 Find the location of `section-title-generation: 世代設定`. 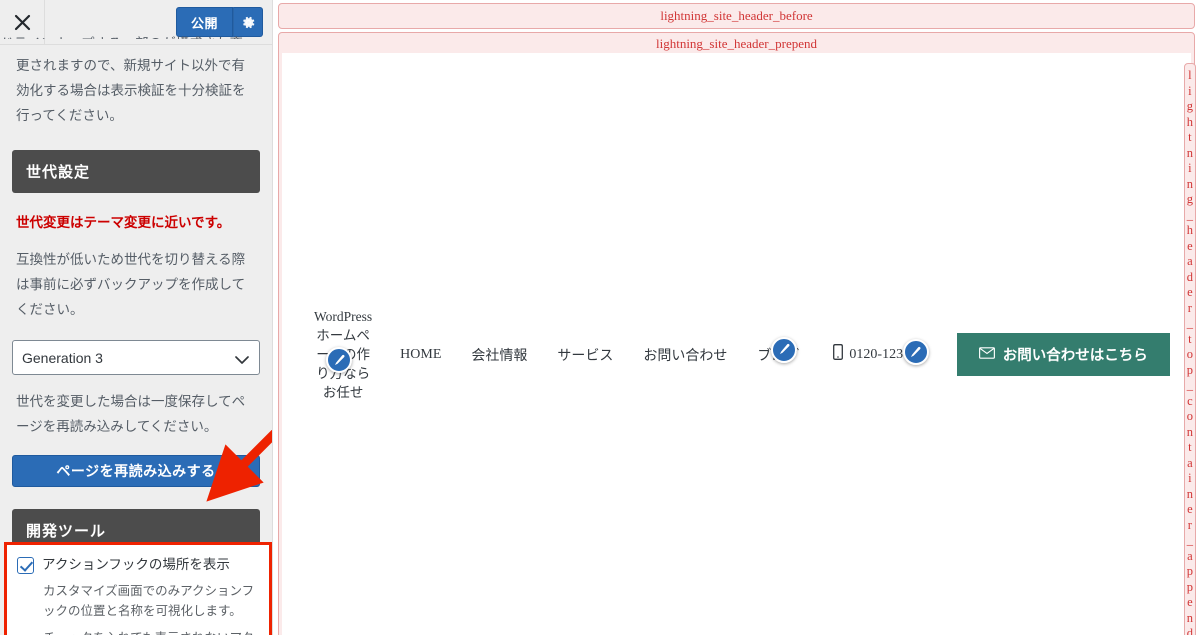

section-title-generation: 世代設定 is located at coordinates (136, 171).